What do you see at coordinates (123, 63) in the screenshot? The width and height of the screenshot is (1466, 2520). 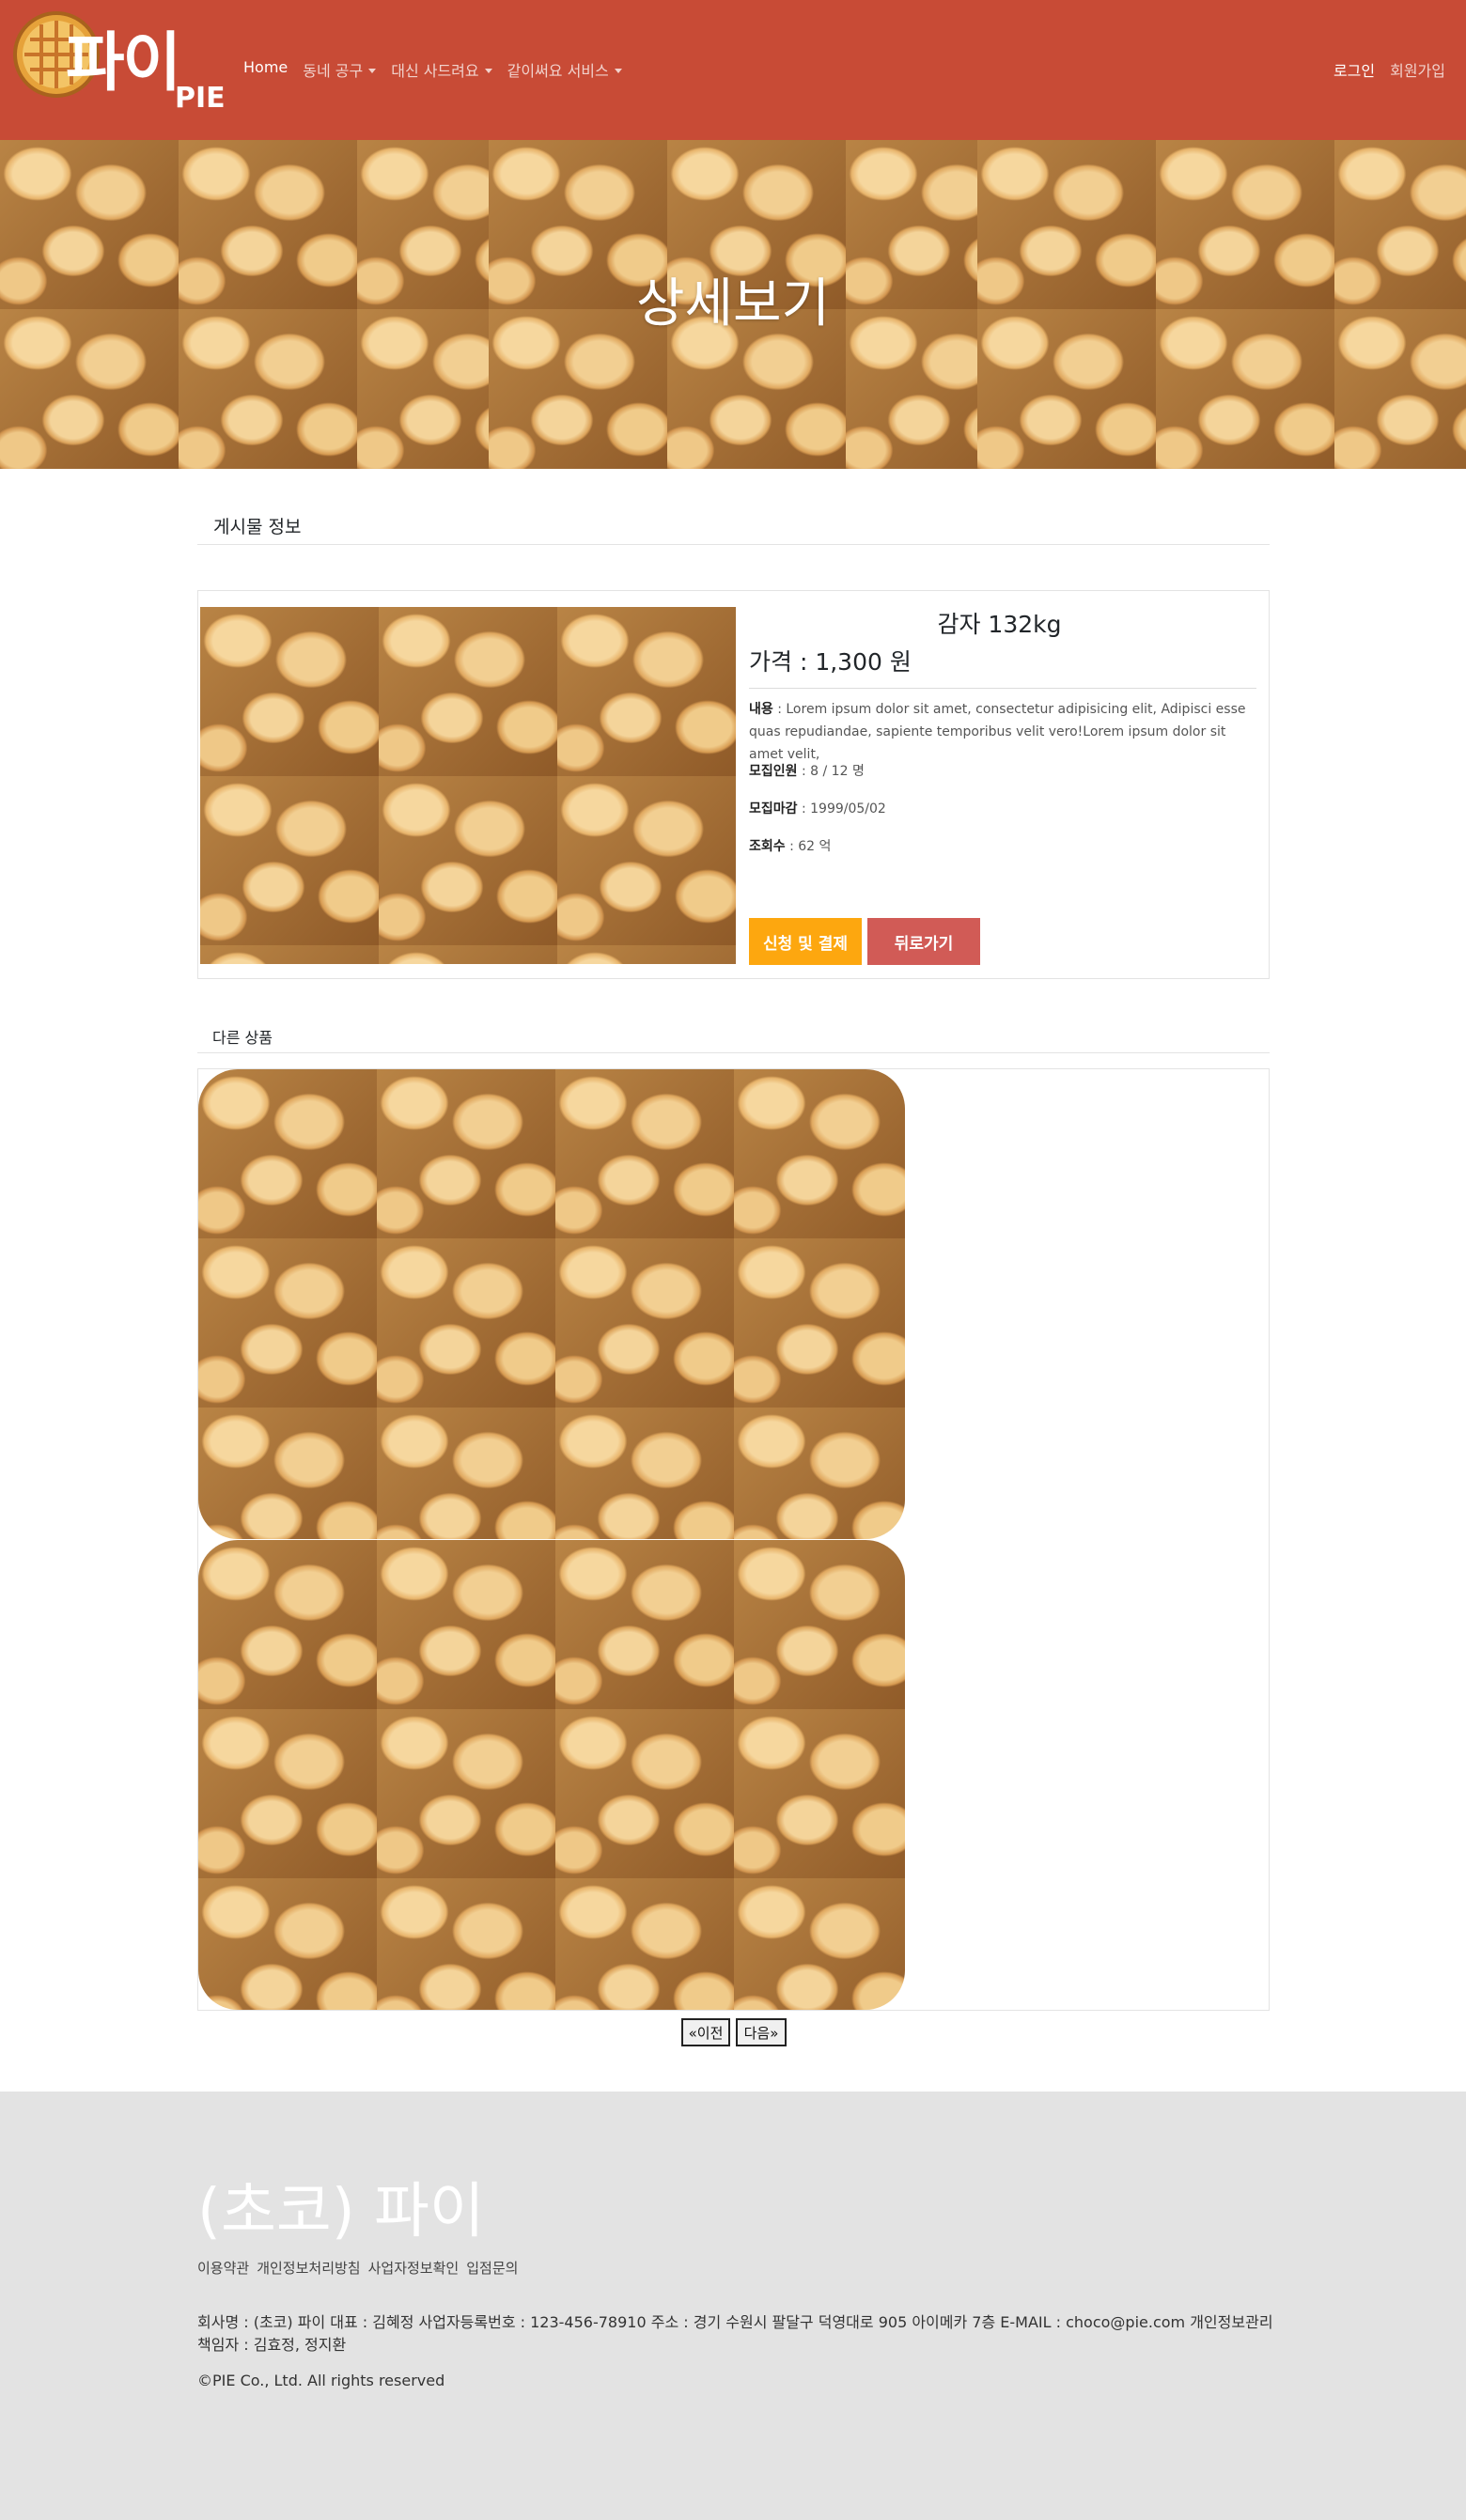 I see `logo-text: 파이` at bounding box center [123, 63].